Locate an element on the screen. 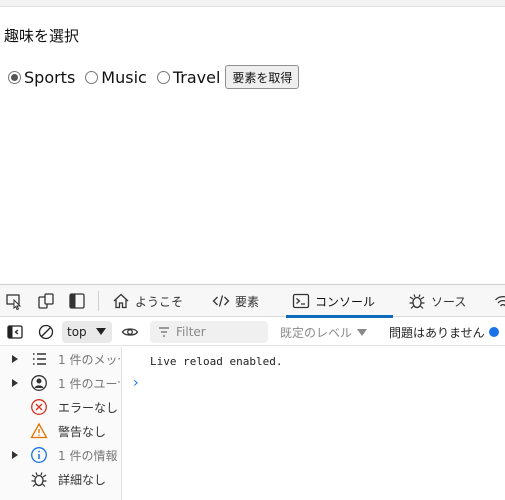  sidebar-item-verbose: 詳細なし is located at coordinates (61, 479).